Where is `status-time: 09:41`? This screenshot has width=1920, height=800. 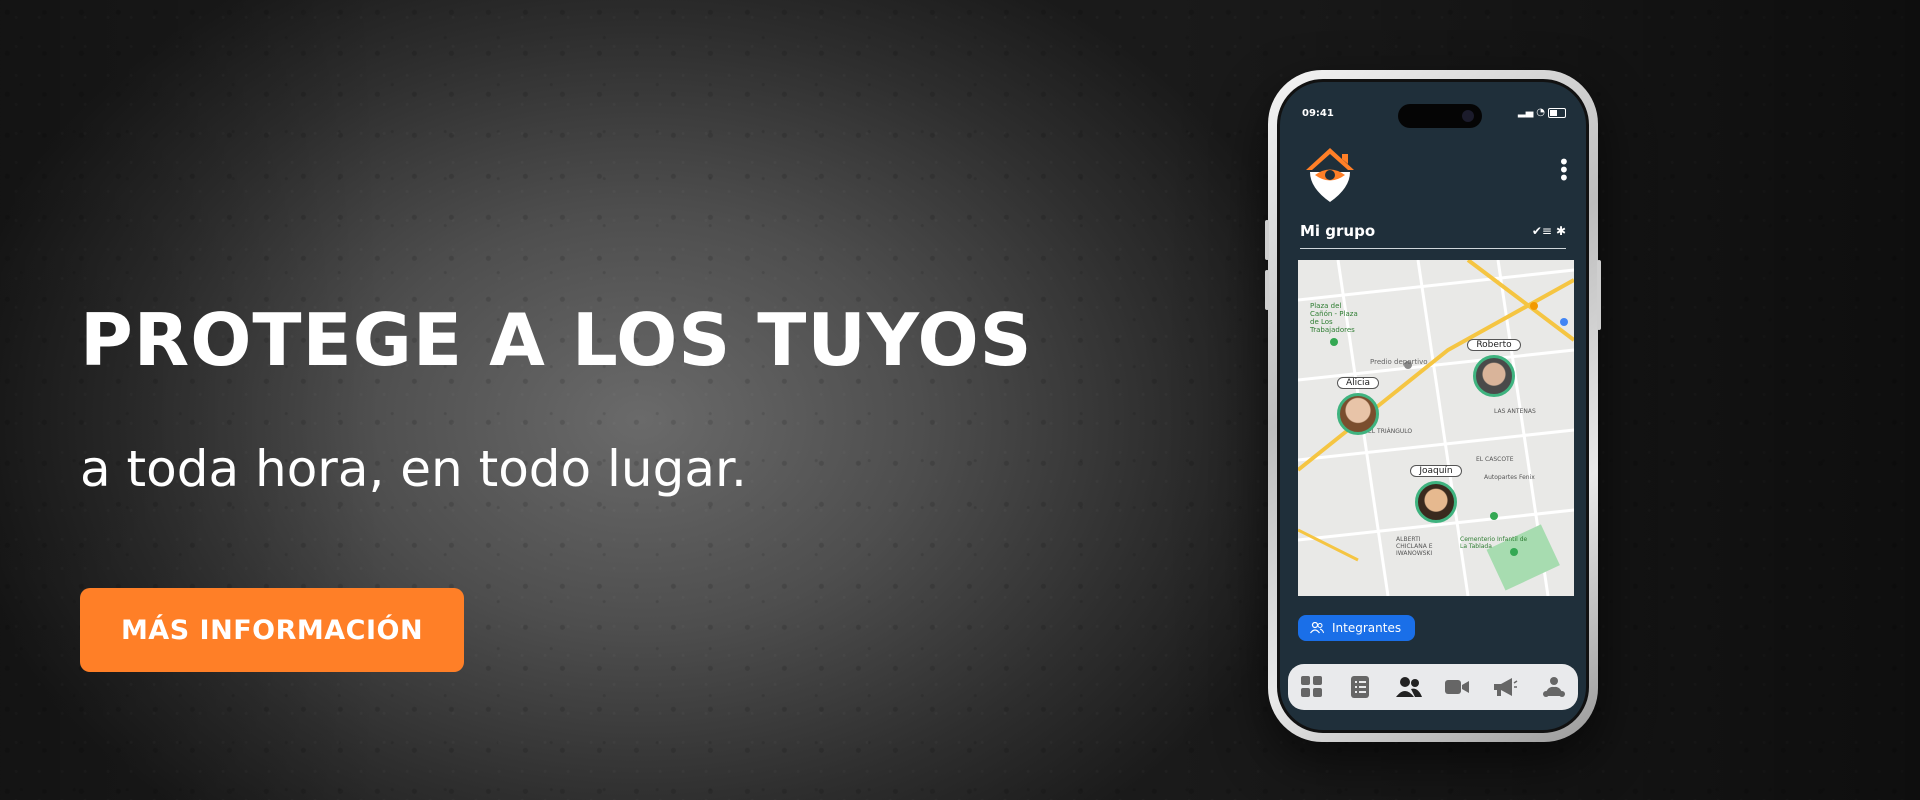
status-time: 09:41 is located at coordinates (1318, 113).